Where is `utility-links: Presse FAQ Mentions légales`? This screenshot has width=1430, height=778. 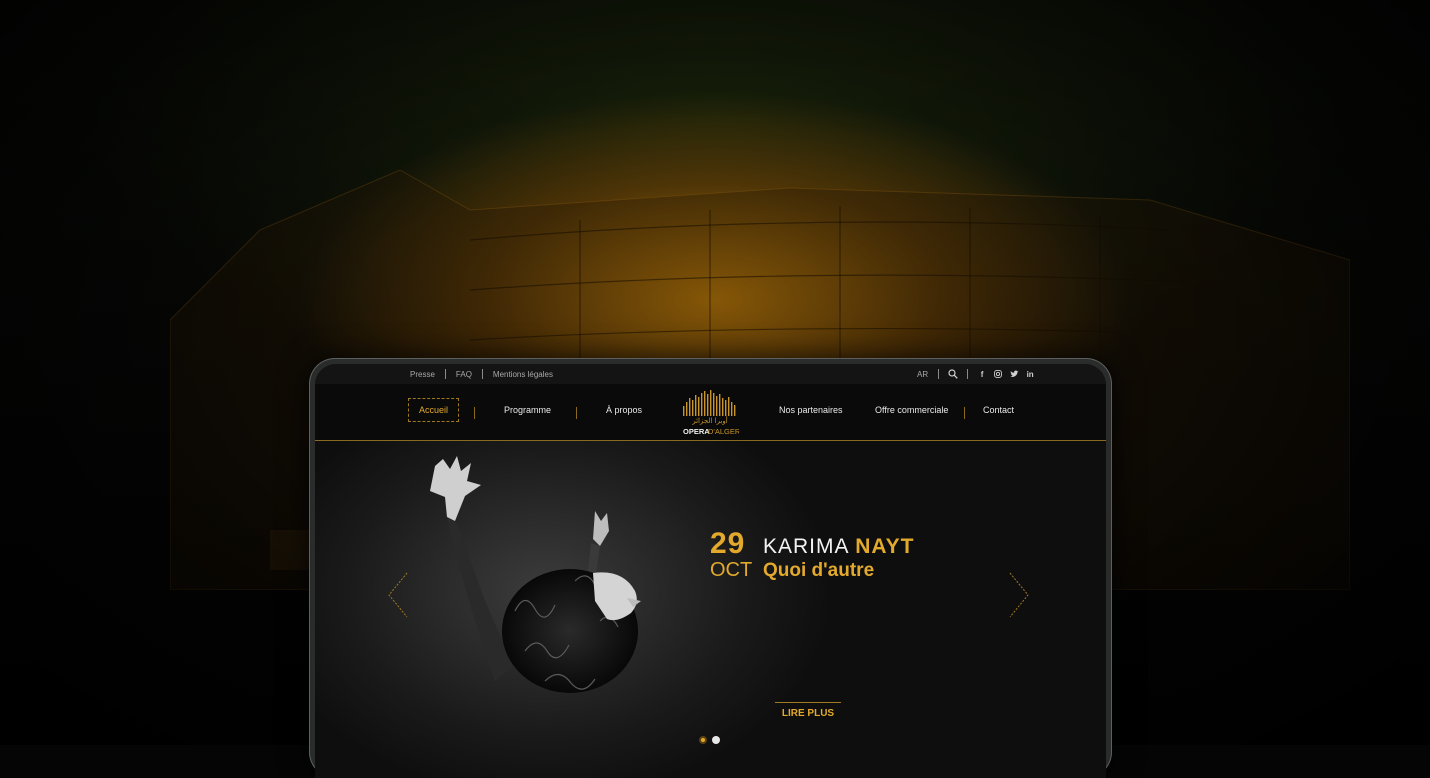
utility-links: Presse FAQ Mentions légales is located at coordinates (481, 374).